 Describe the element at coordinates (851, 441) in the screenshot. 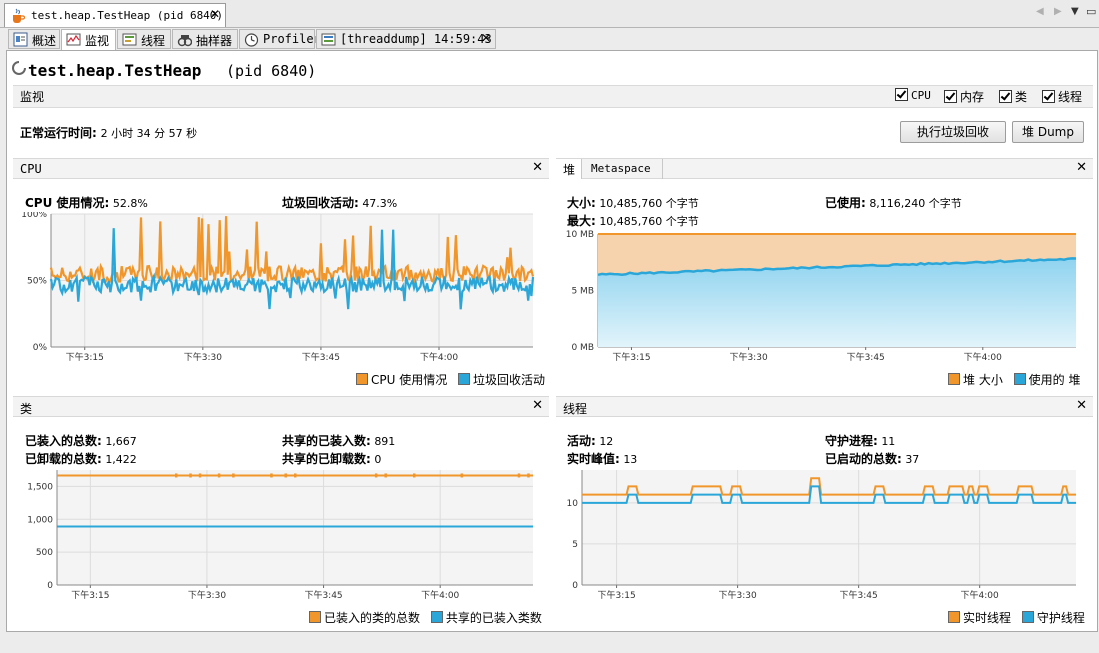

I see `threads-daemon-label: 守护进程:` at that location.